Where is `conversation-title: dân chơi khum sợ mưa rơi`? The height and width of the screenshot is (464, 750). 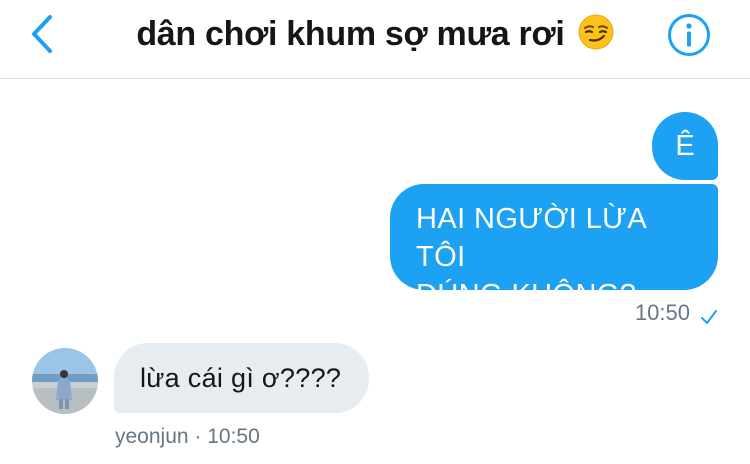 conversation-title: dân chơi khum sợ mưa rơi is located at coordinates (375, 34).